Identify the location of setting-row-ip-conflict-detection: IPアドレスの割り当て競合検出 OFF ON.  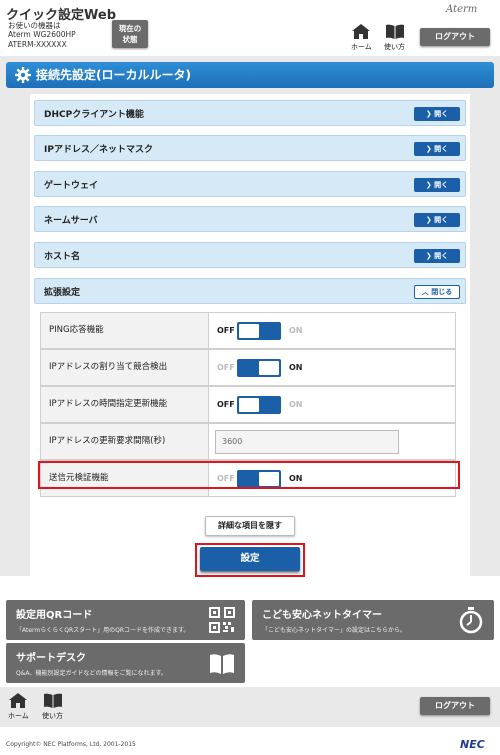
(248, 367).